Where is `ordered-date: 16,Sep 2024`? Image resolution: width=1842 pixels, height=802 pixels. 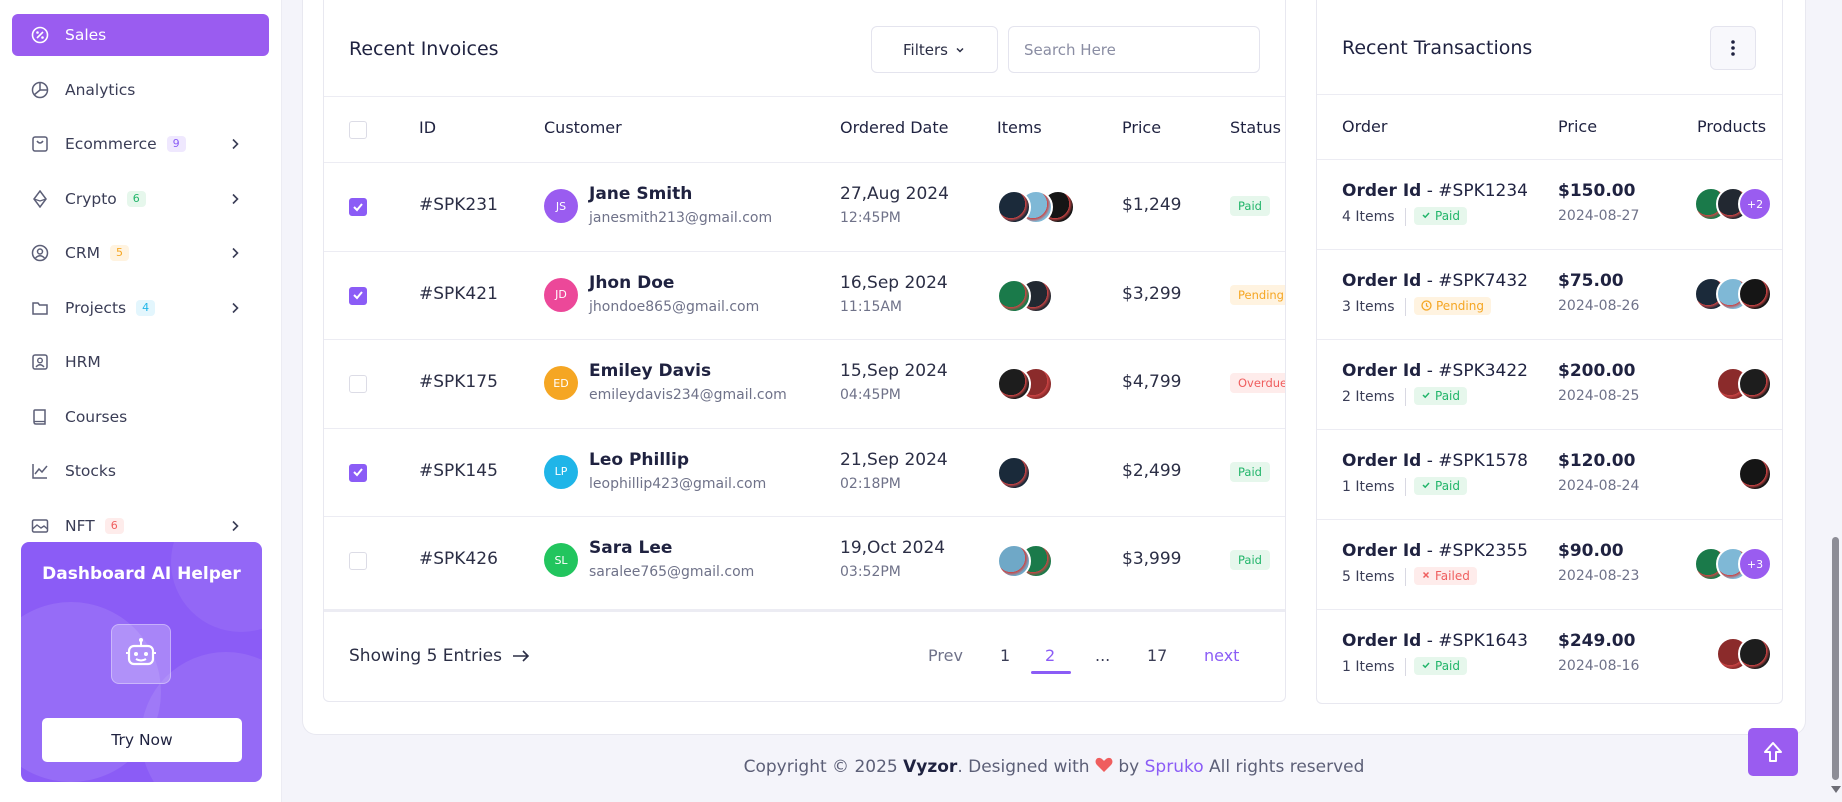 ordered-date: 16,Sep 2024 is located at coordinates (894, 282).